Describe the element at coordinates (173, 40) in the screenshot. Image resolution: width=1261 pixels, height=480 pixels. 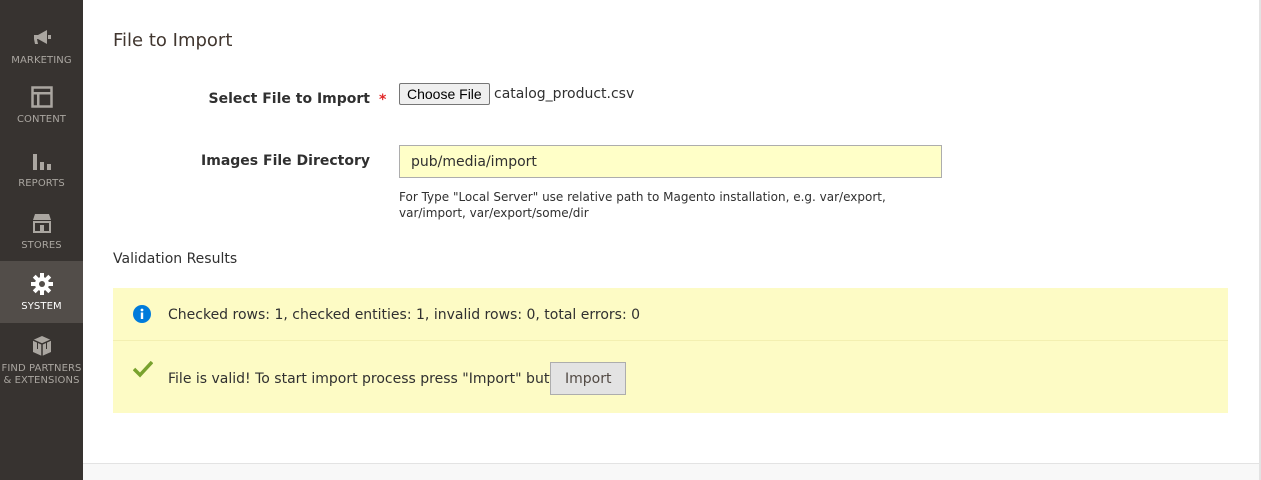
I see `section-title: File to Import` at that location.